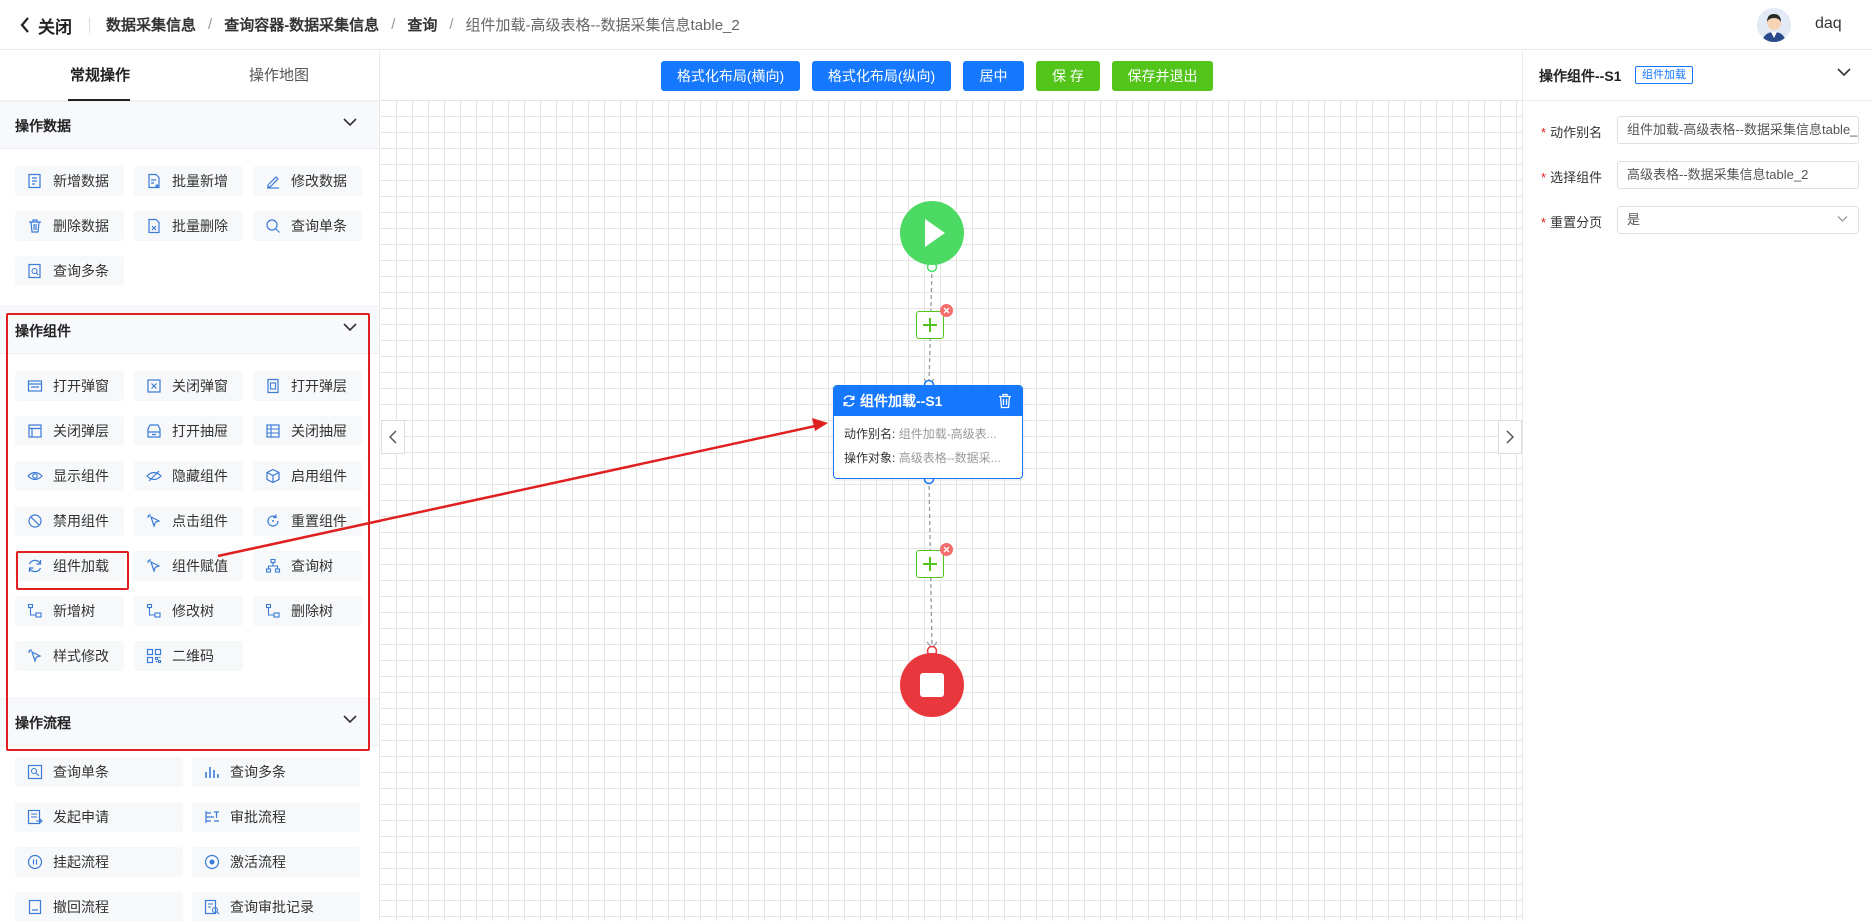 Image resolution: width=1872 pixels, height=921 pixels. What do you see at coordinates (273, 520) in the screenshot?
I see `reset-icon` at bounding box center [273, 520].